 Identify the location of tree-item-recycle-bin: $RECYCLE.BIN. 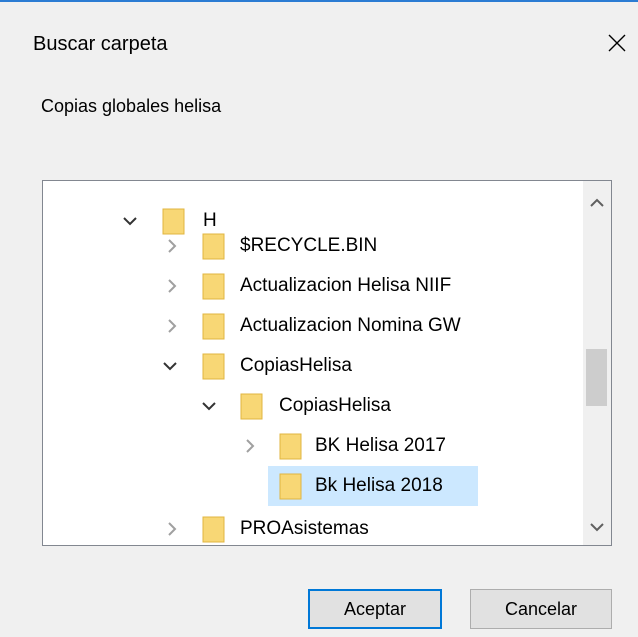
(313, 246).